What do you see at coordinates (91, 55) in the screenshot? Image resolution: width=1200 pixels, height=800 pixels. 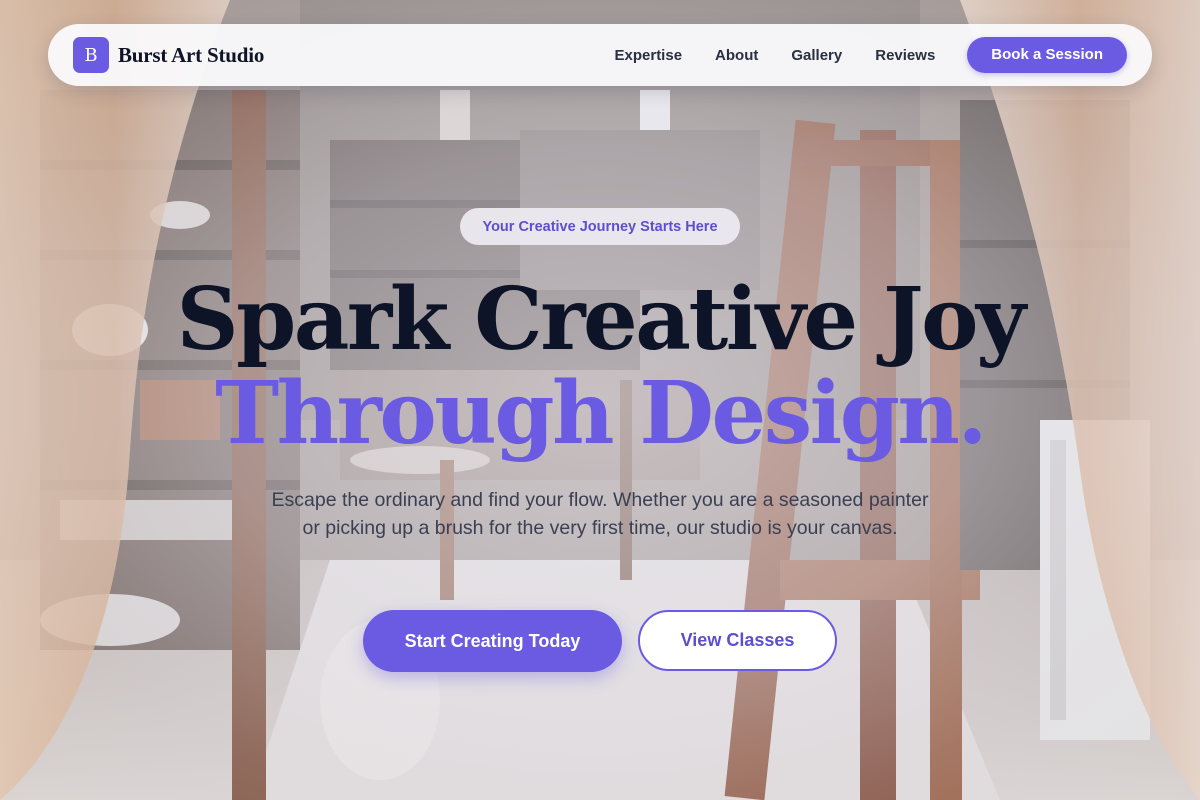 I see `brand-logo-icon: B` at bounding box center [91, 55].